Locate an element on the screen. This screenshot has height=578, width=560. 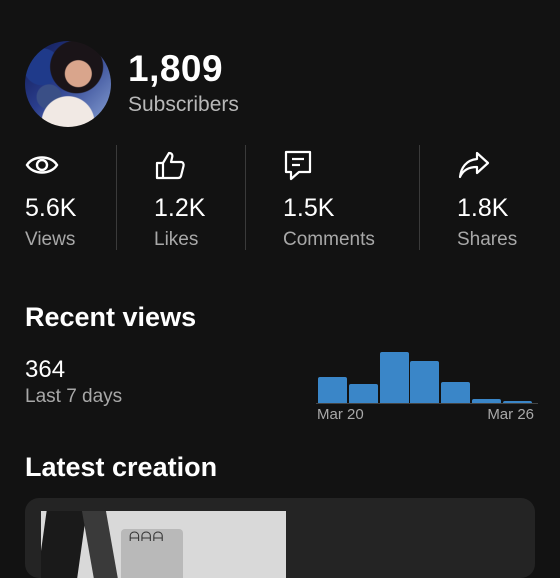
recent-views-chart: Mar 20 Mar 26 is located at coordinates (427, 386).